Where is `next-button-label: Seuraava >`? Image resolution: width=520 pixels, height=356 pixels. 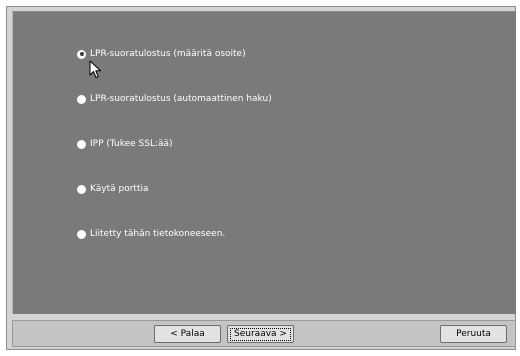
next-button-label: Seuraava > is located at coordinates (260, 334).